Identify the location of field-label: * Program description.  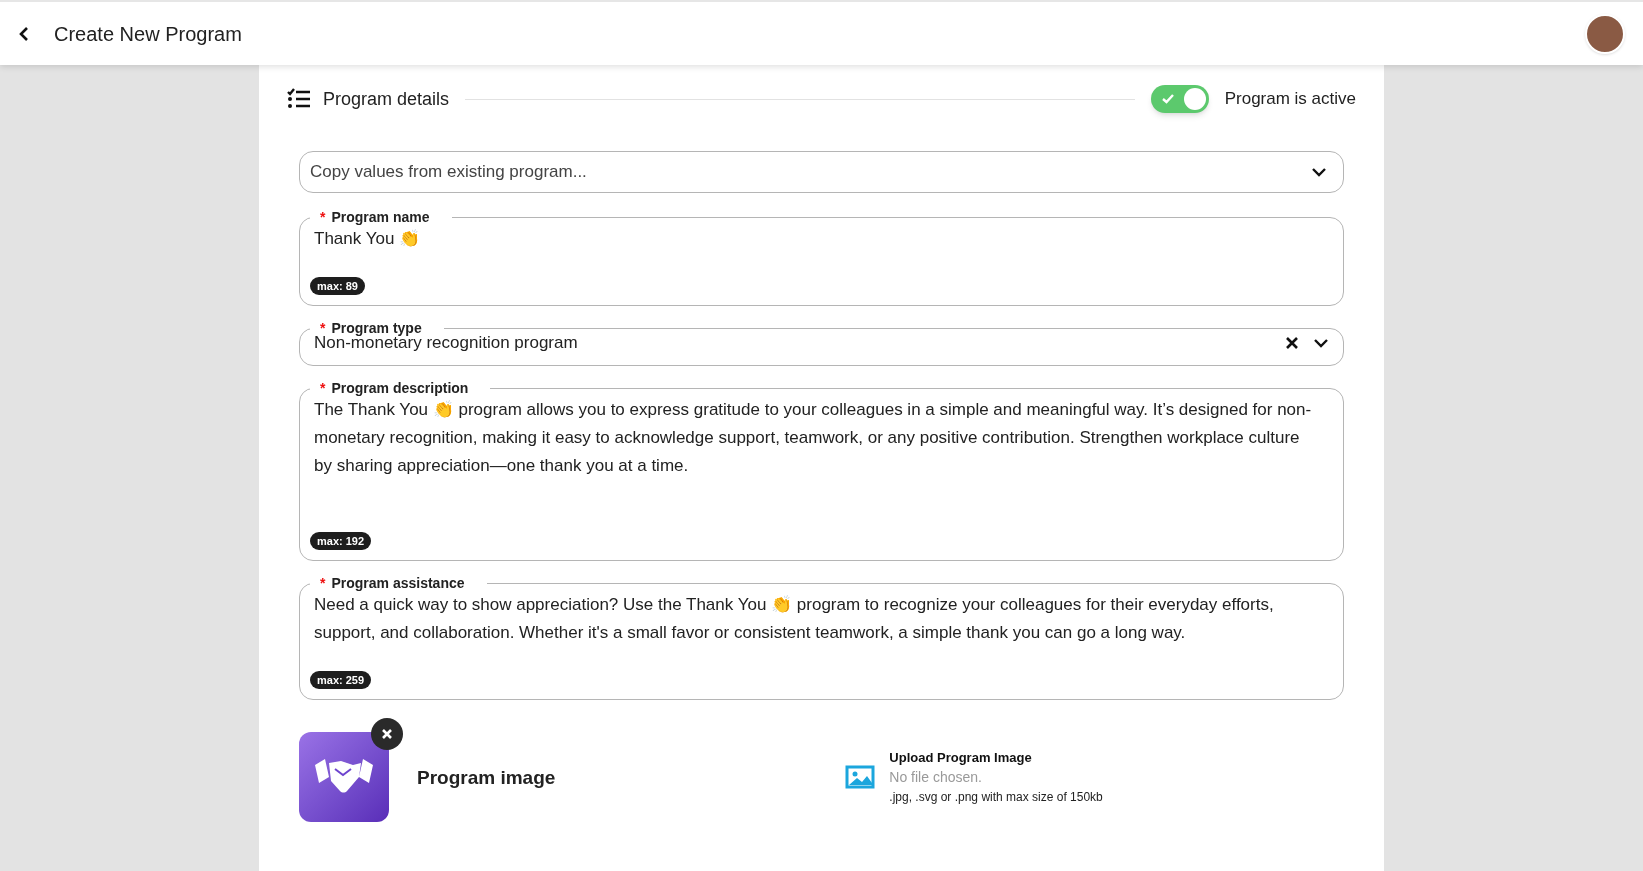
(395, 388).